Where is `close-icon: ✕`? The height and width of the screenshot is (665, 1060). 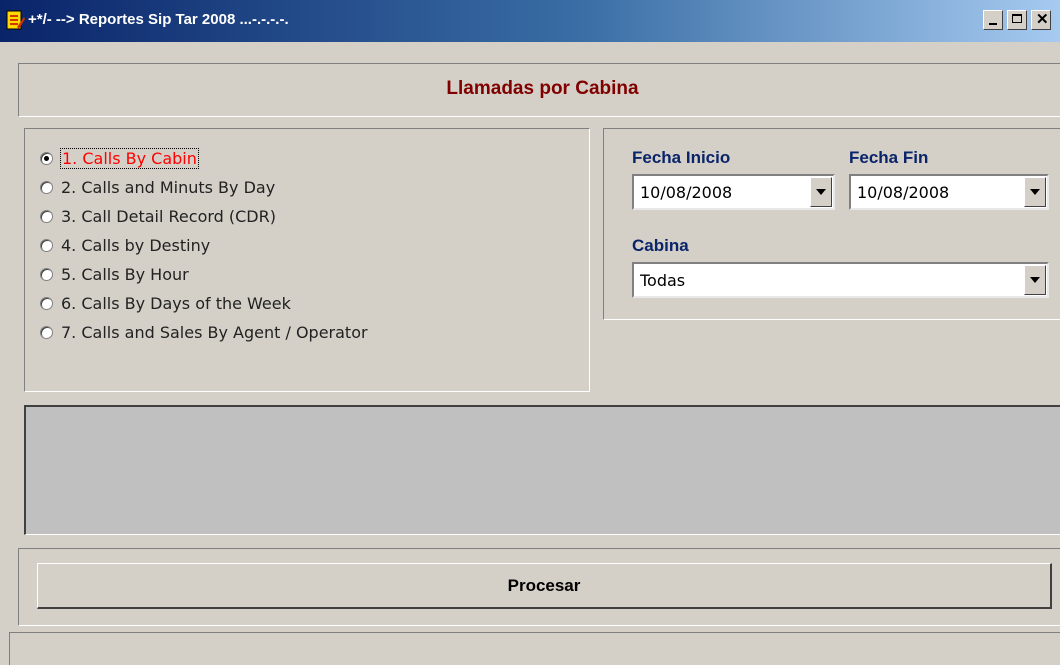
close-icon: ✕ is located at coordinates (1042, 19).